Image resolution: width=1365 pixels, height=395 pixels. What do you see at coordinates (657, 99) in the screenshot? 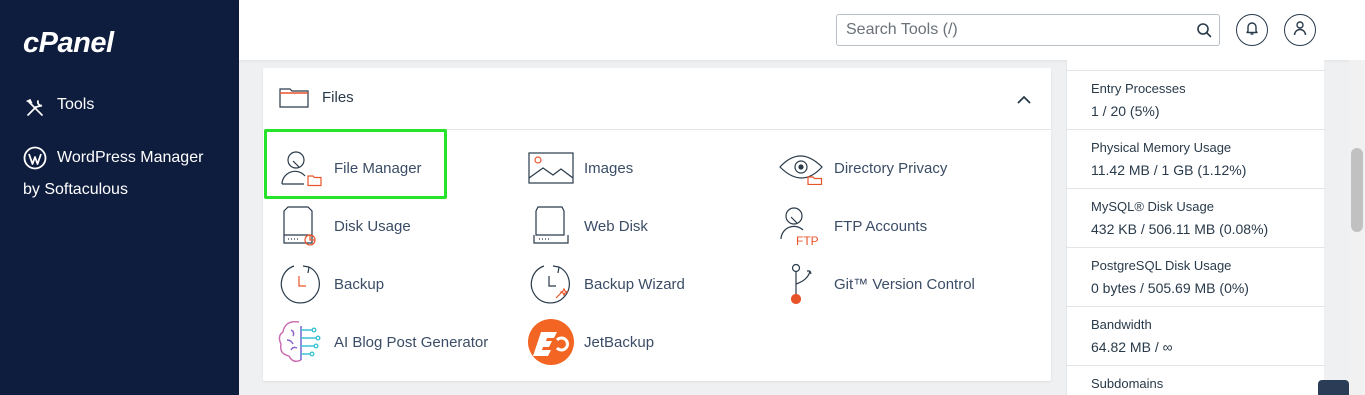
I see `files-panel-header: Files` at bounding box center [657, 99].